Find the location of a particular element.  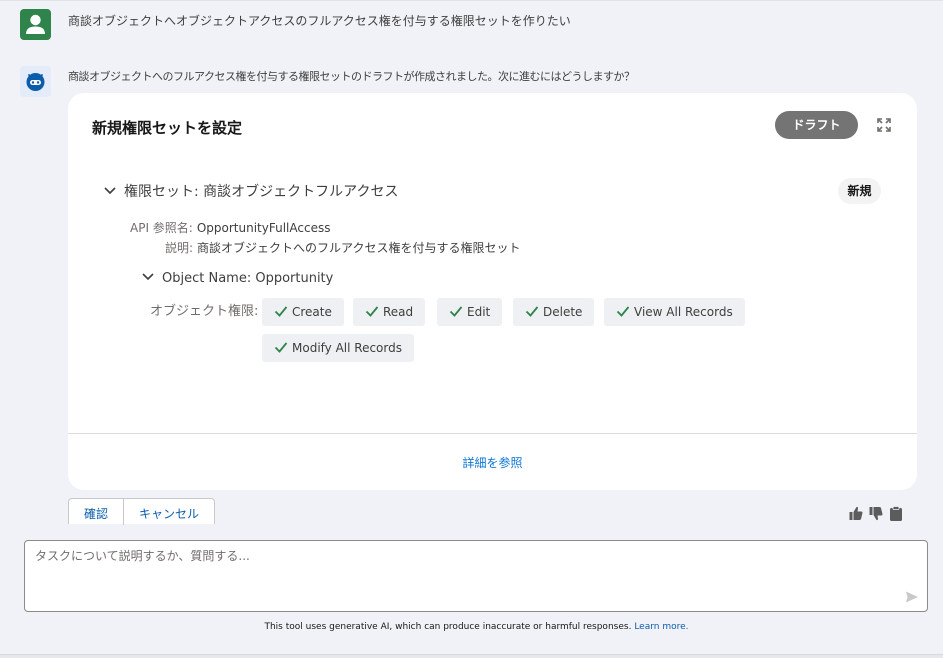

permission-chip-view-all-records: View All Records is located at coordinates (674, 312).